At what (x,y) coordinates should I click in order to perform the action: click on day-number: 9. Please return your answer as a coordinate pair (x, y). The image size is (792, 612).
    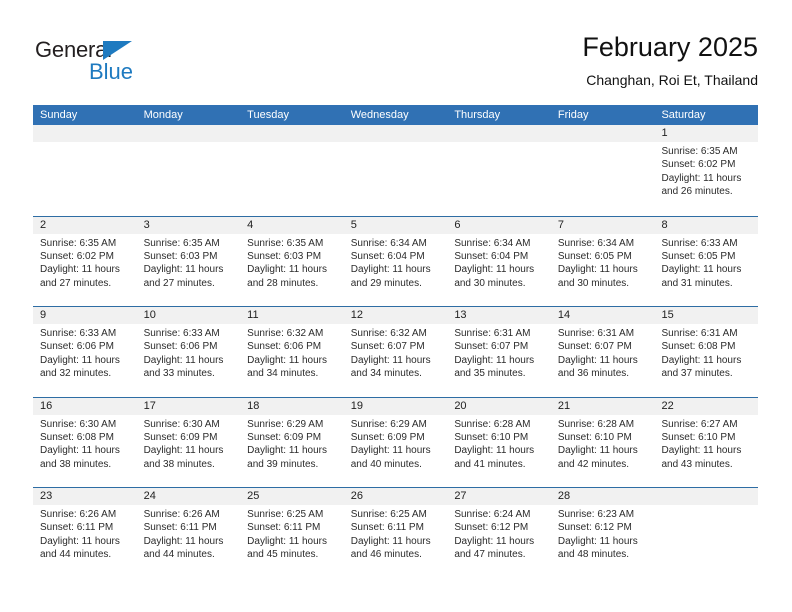
    Looking at the image, I should click on (85, 315).